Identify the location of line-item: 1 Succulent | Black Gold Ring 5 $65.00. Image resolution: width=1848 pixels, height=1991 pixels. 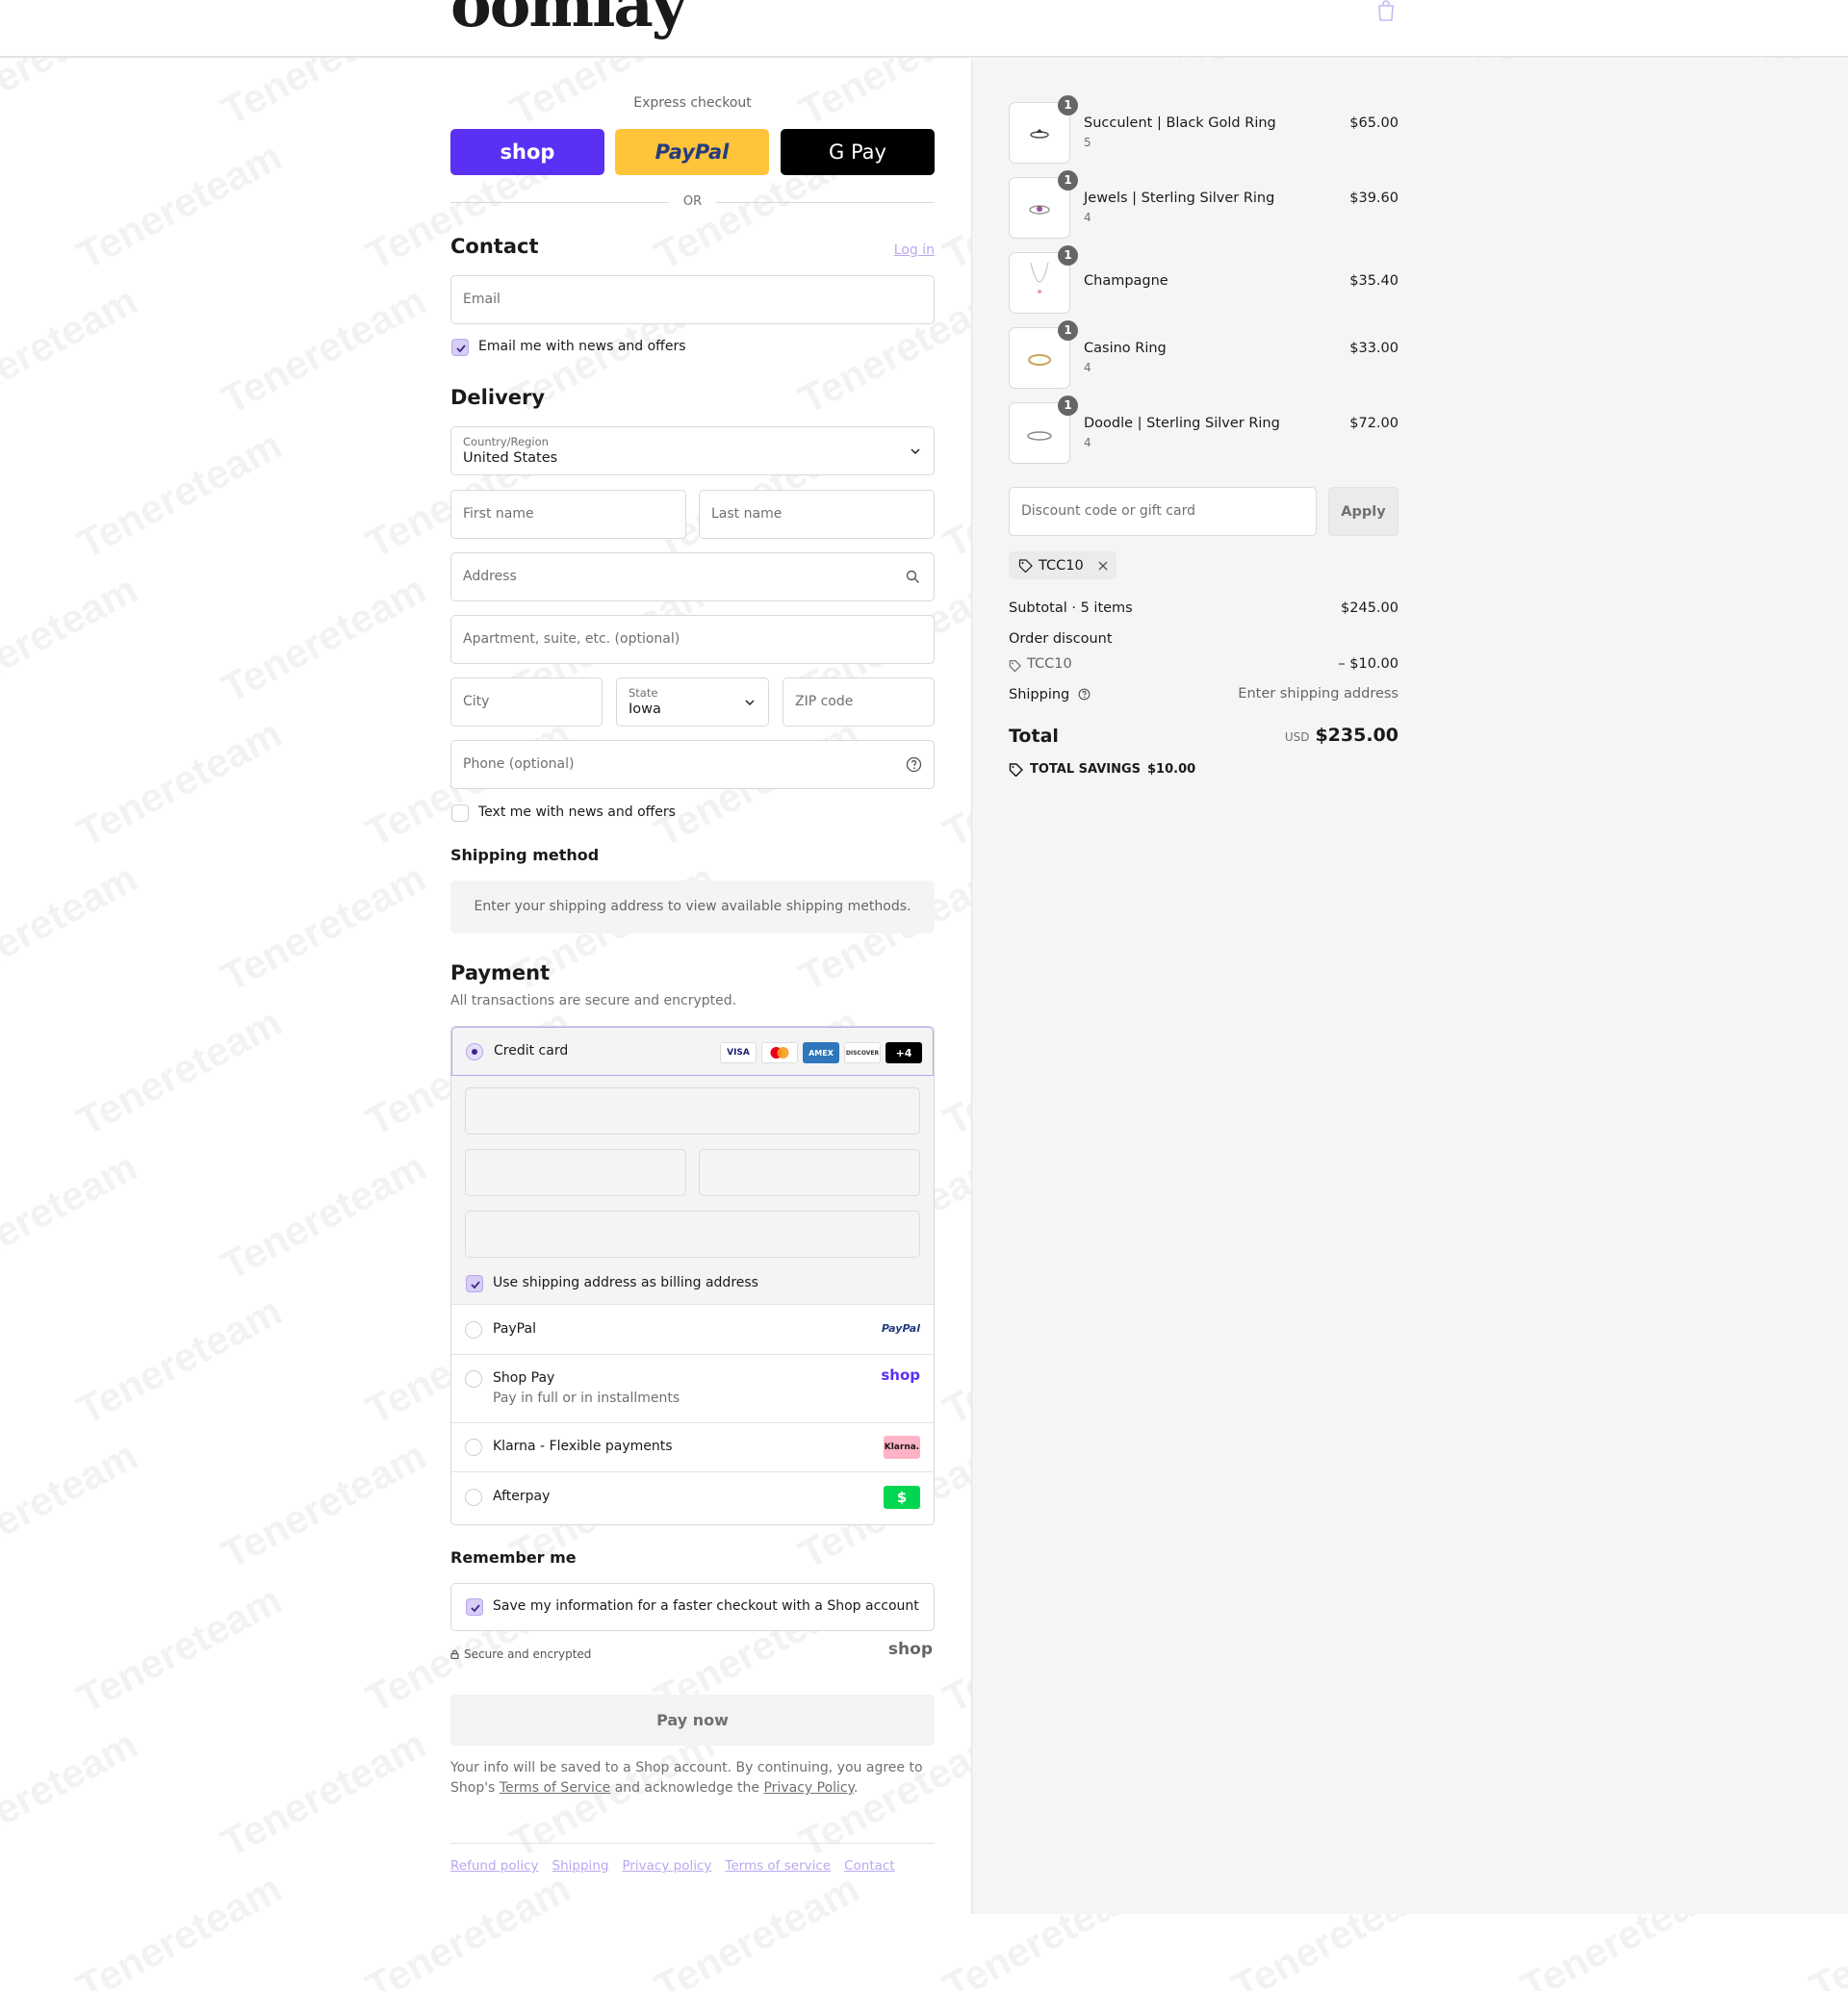
(1204, 129).